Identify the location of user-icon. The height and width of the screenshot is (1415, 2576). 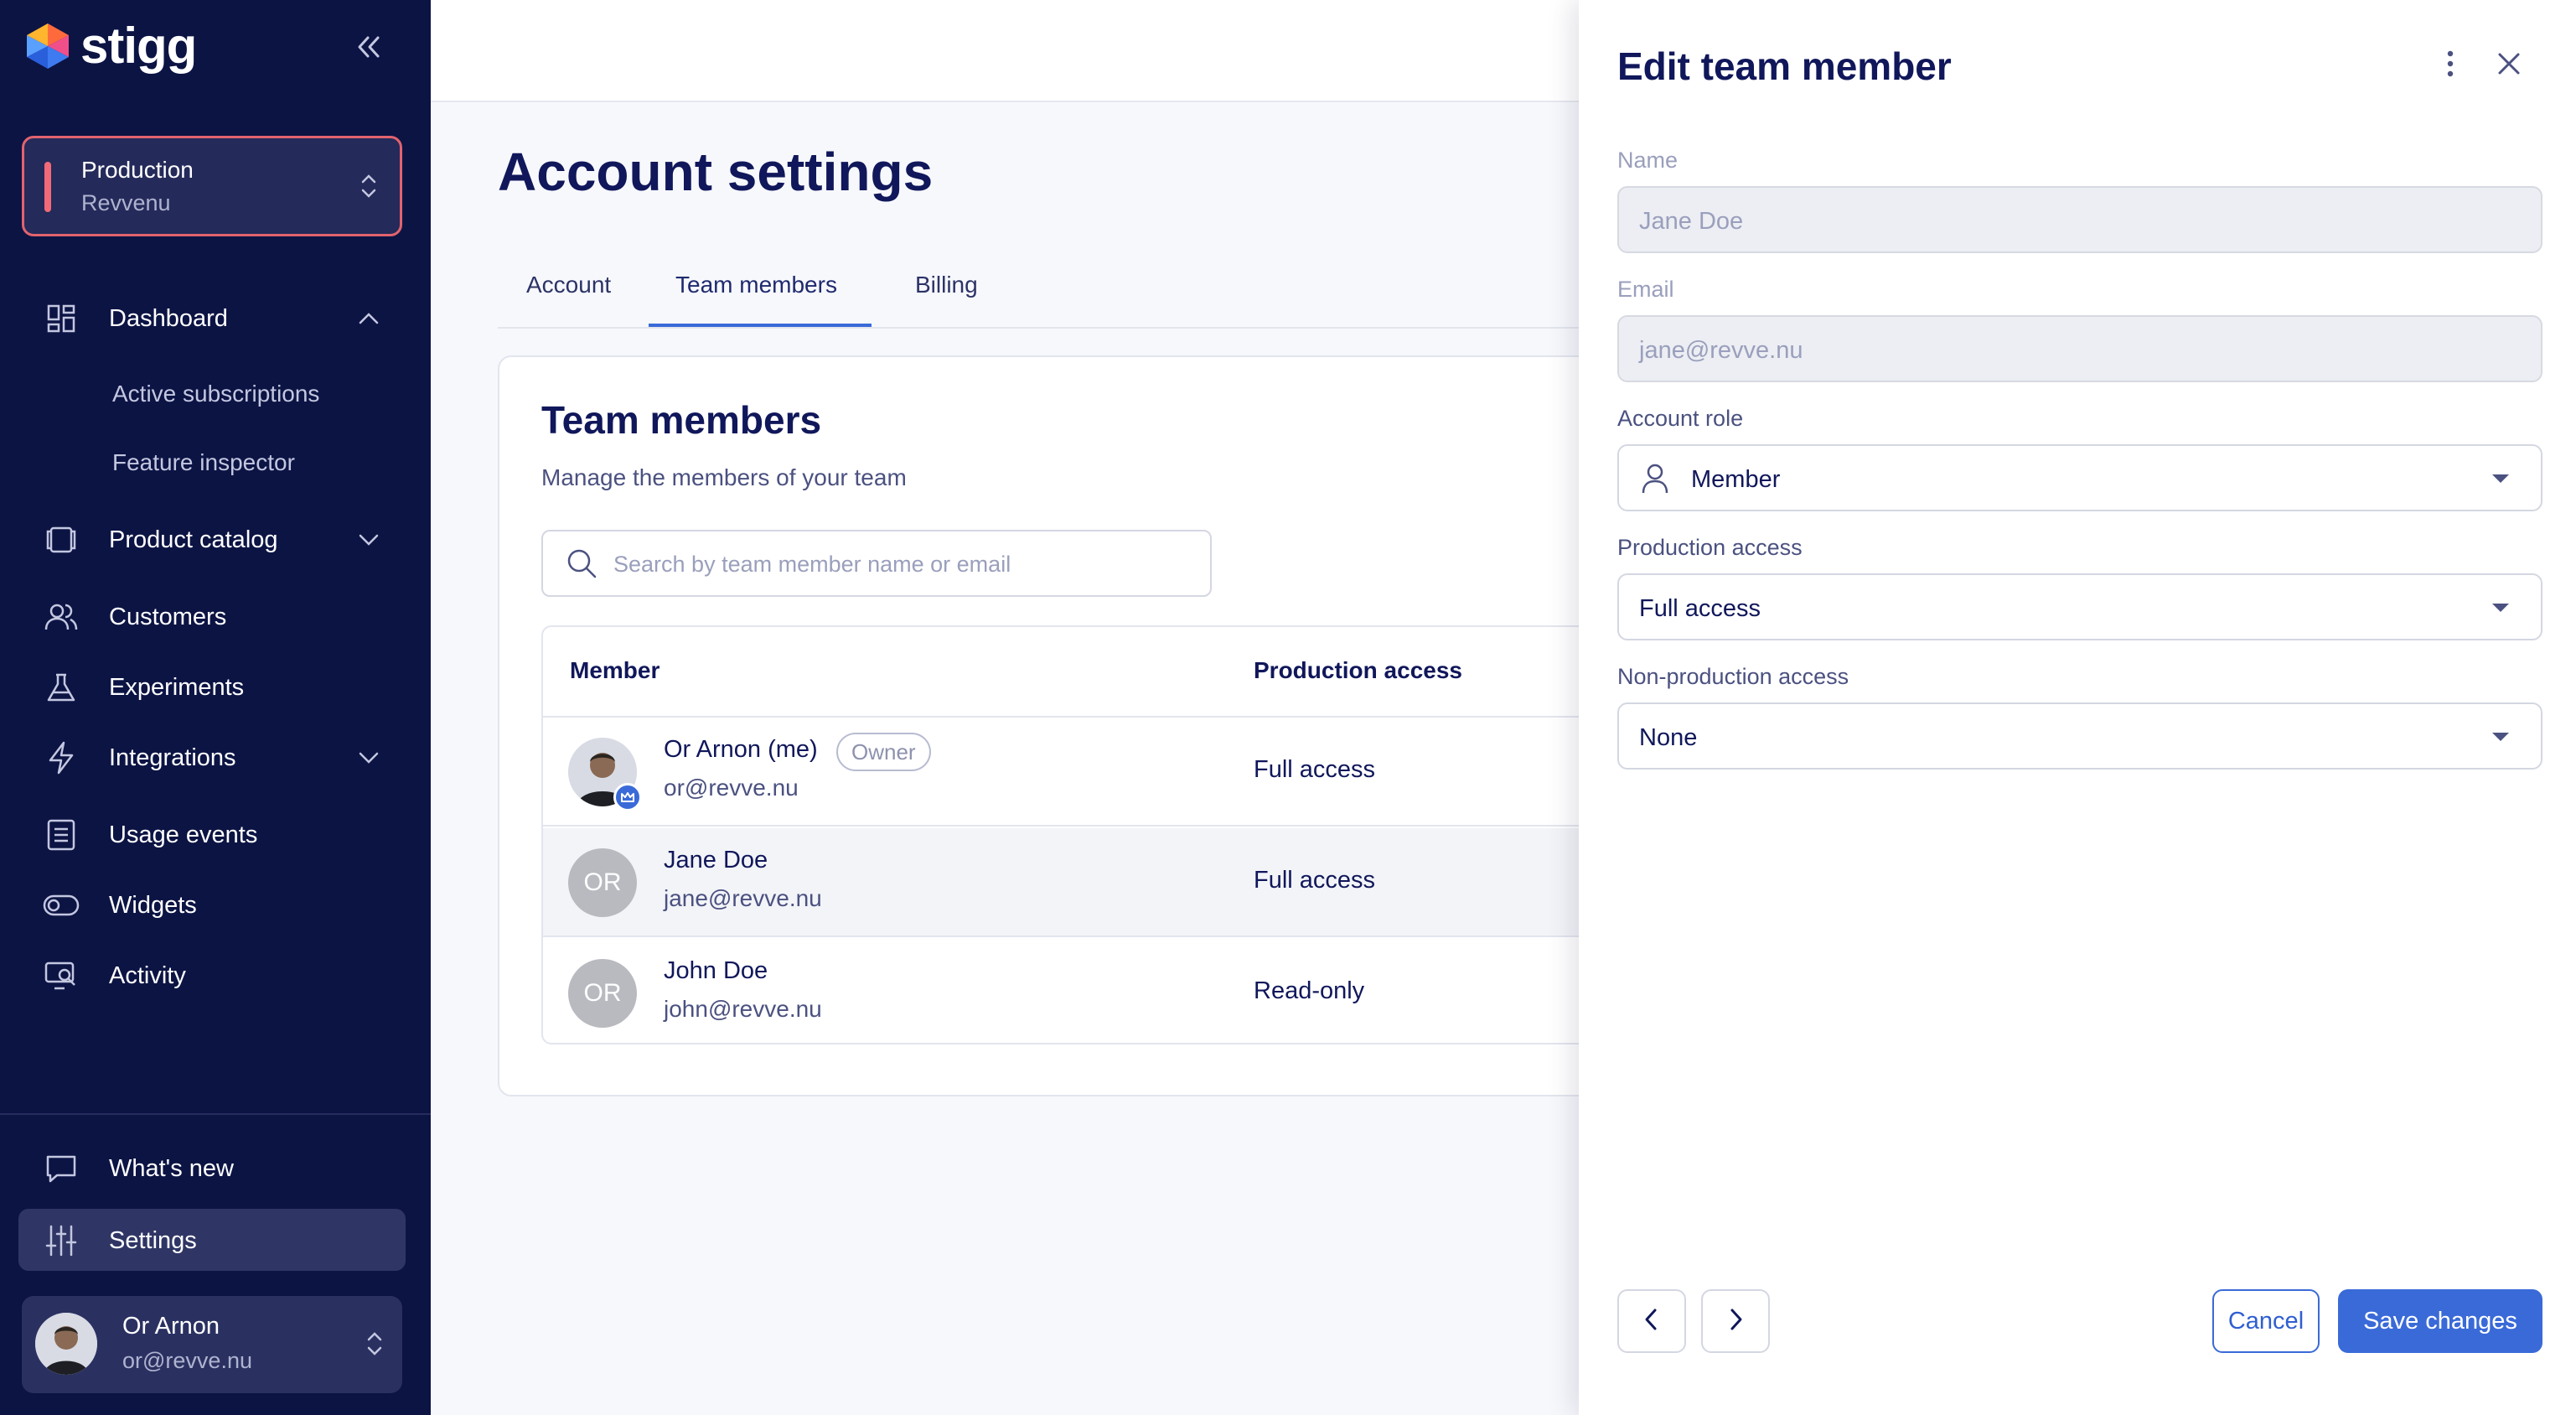
(1655, 481).